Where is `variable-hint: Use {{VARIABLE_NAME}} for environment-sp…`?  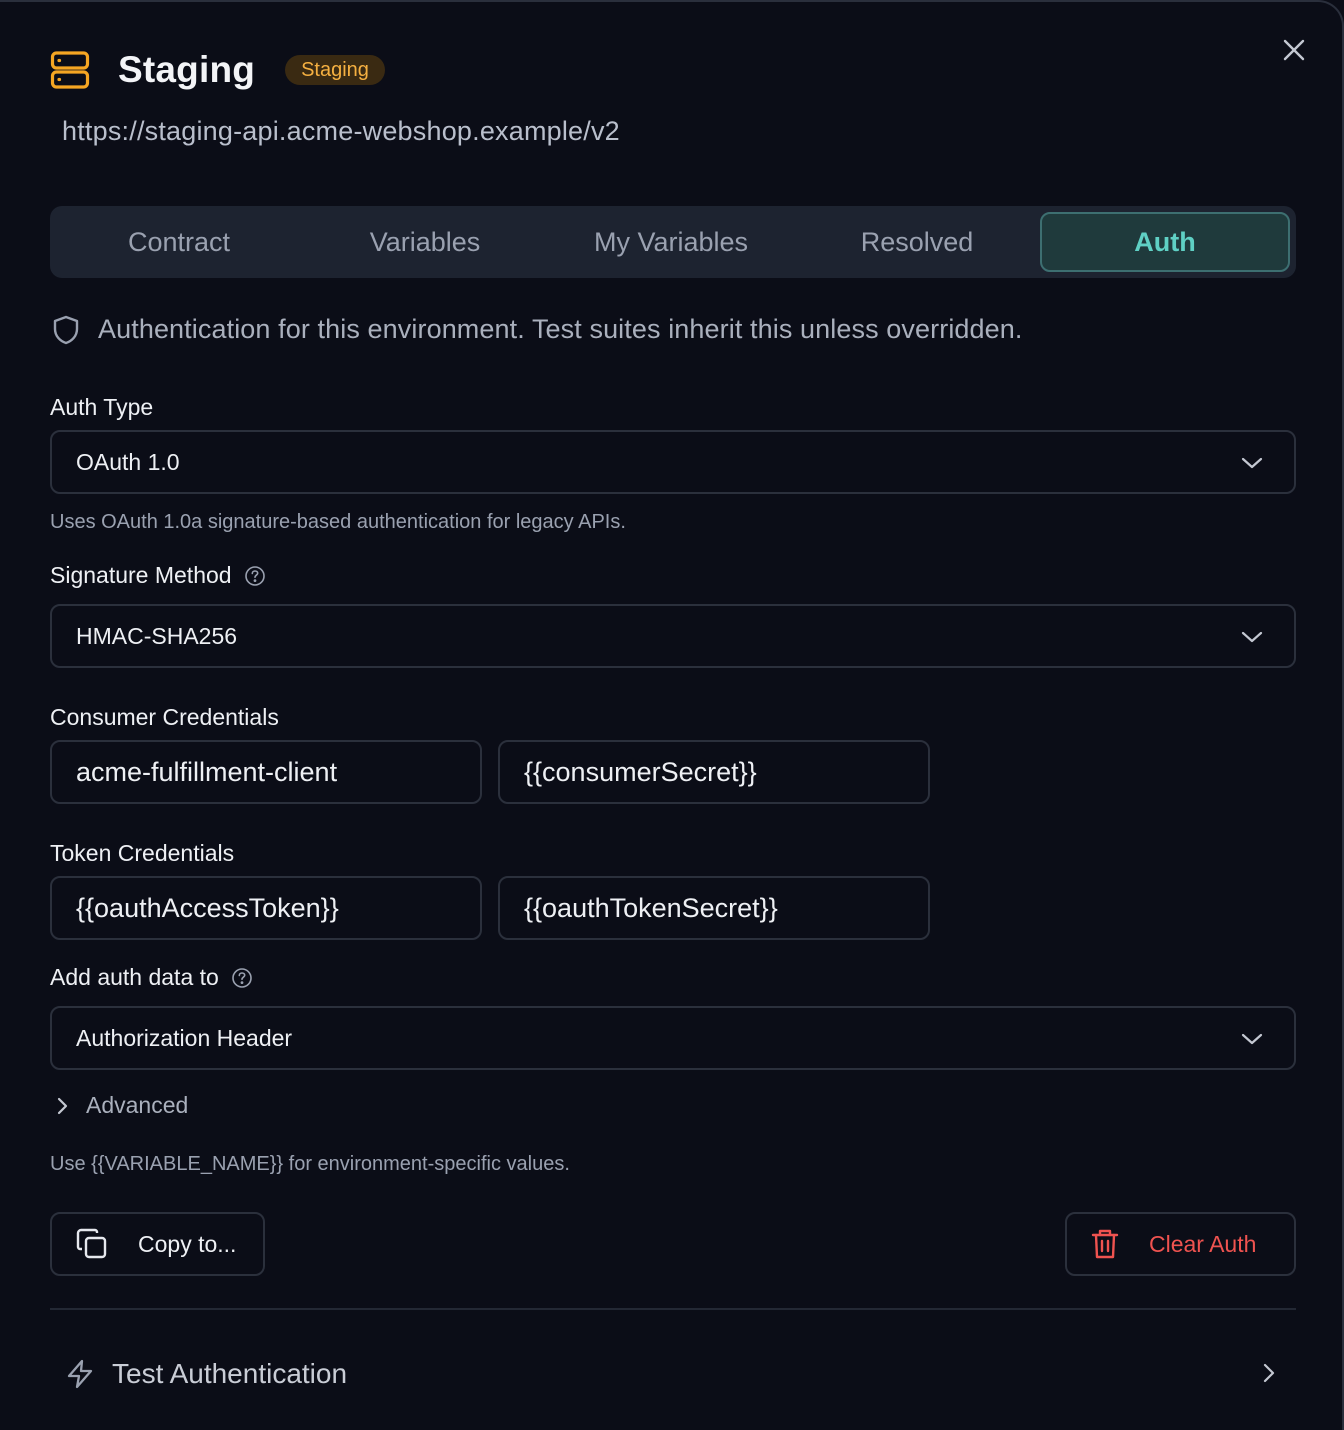
variable-hint: Use {{VARIABLE_NAME}} for environment-sp… is located at coordinates (310, 1164).